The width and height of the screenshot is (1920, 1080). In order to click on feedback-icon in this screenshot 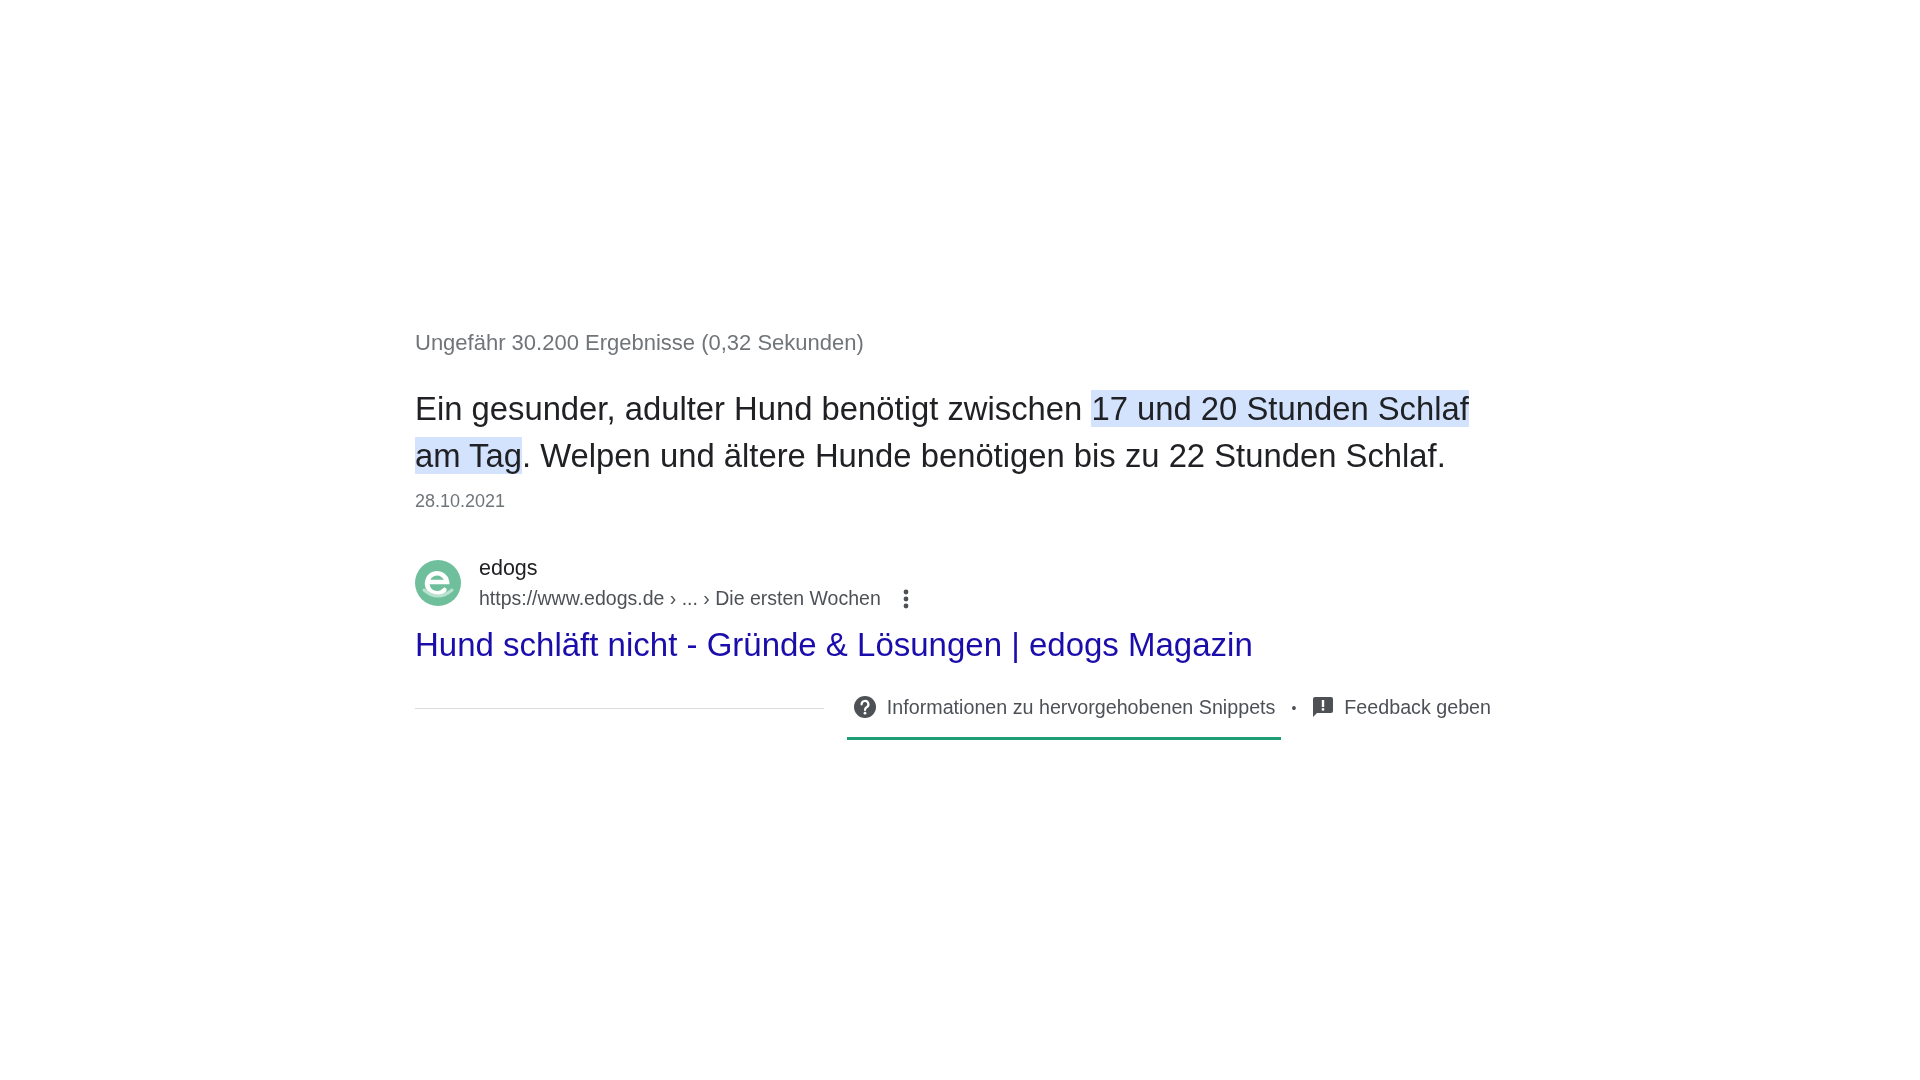, I will do `click(1323, 707)`.